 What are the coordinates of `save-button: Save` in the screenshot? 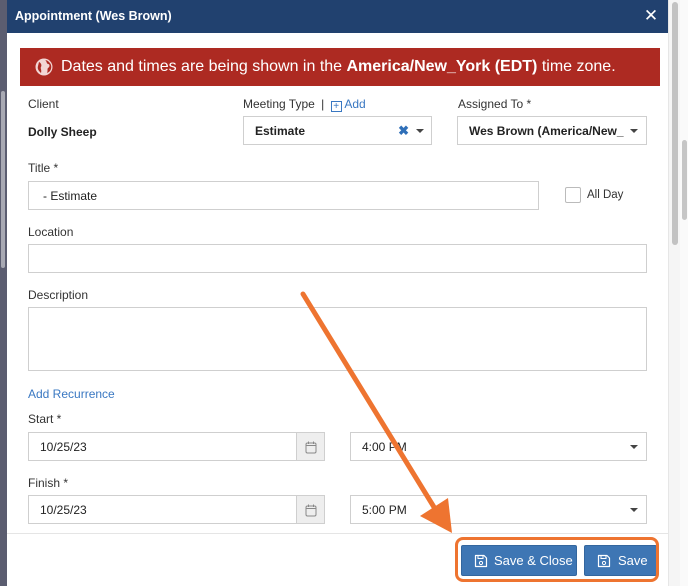 It's located at (620, 560).